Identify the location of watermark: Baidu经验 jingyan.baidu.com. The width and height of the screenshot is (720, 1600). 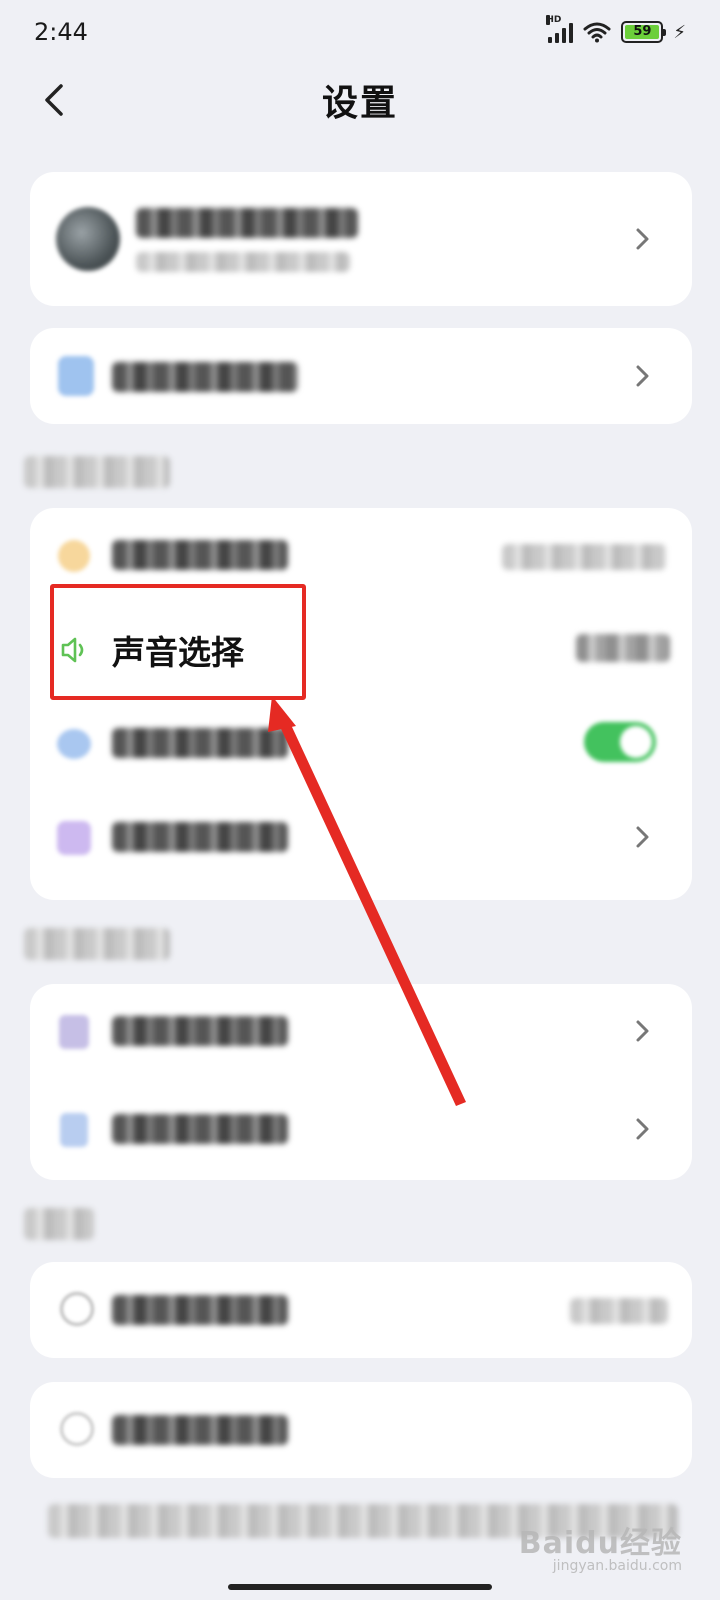
(600, 1546).